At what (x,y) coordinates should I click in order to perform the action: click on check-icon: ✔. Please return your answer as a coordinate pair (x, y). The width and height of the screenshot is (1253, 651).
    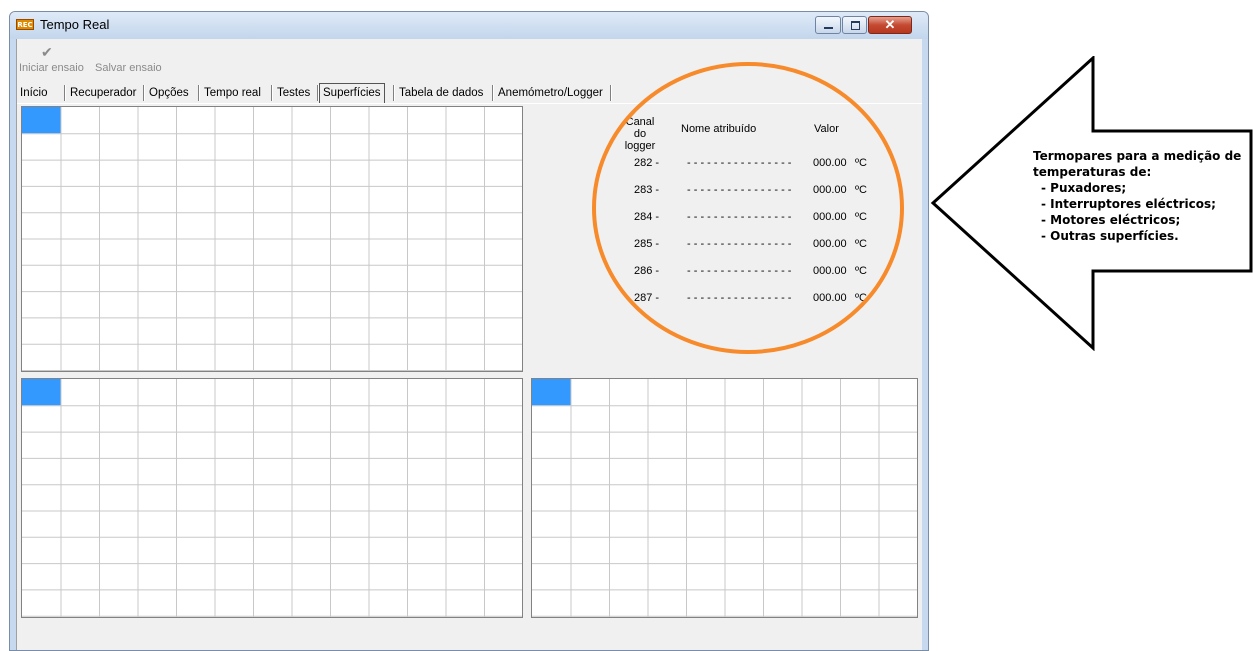
    Looking at the image, I should click on (47, 52).